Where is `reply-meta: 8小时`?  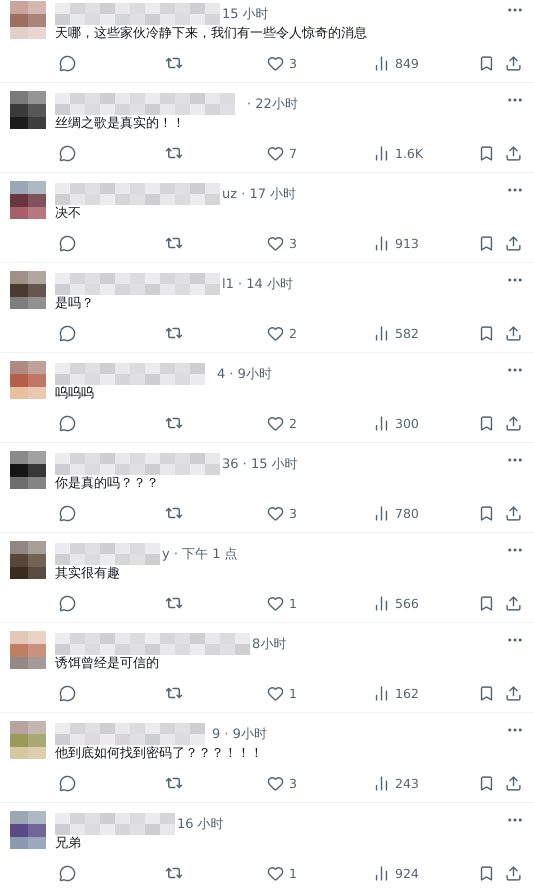
reply-meta: 8小时 is located at coordinates (269, 644).